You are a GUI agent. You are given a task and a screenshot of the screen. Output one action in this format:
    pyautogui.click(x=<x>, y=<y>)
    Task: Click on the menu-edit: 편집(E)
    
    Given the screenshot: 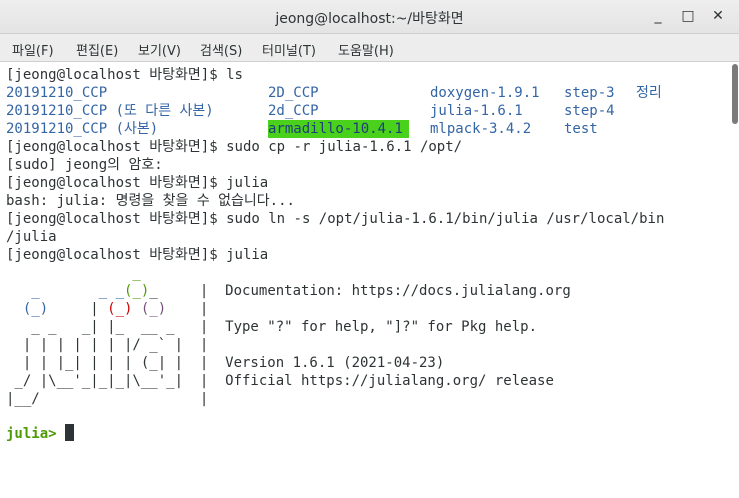 What is the action you would take?
    pyautogui.click(x=97, y=49)
    